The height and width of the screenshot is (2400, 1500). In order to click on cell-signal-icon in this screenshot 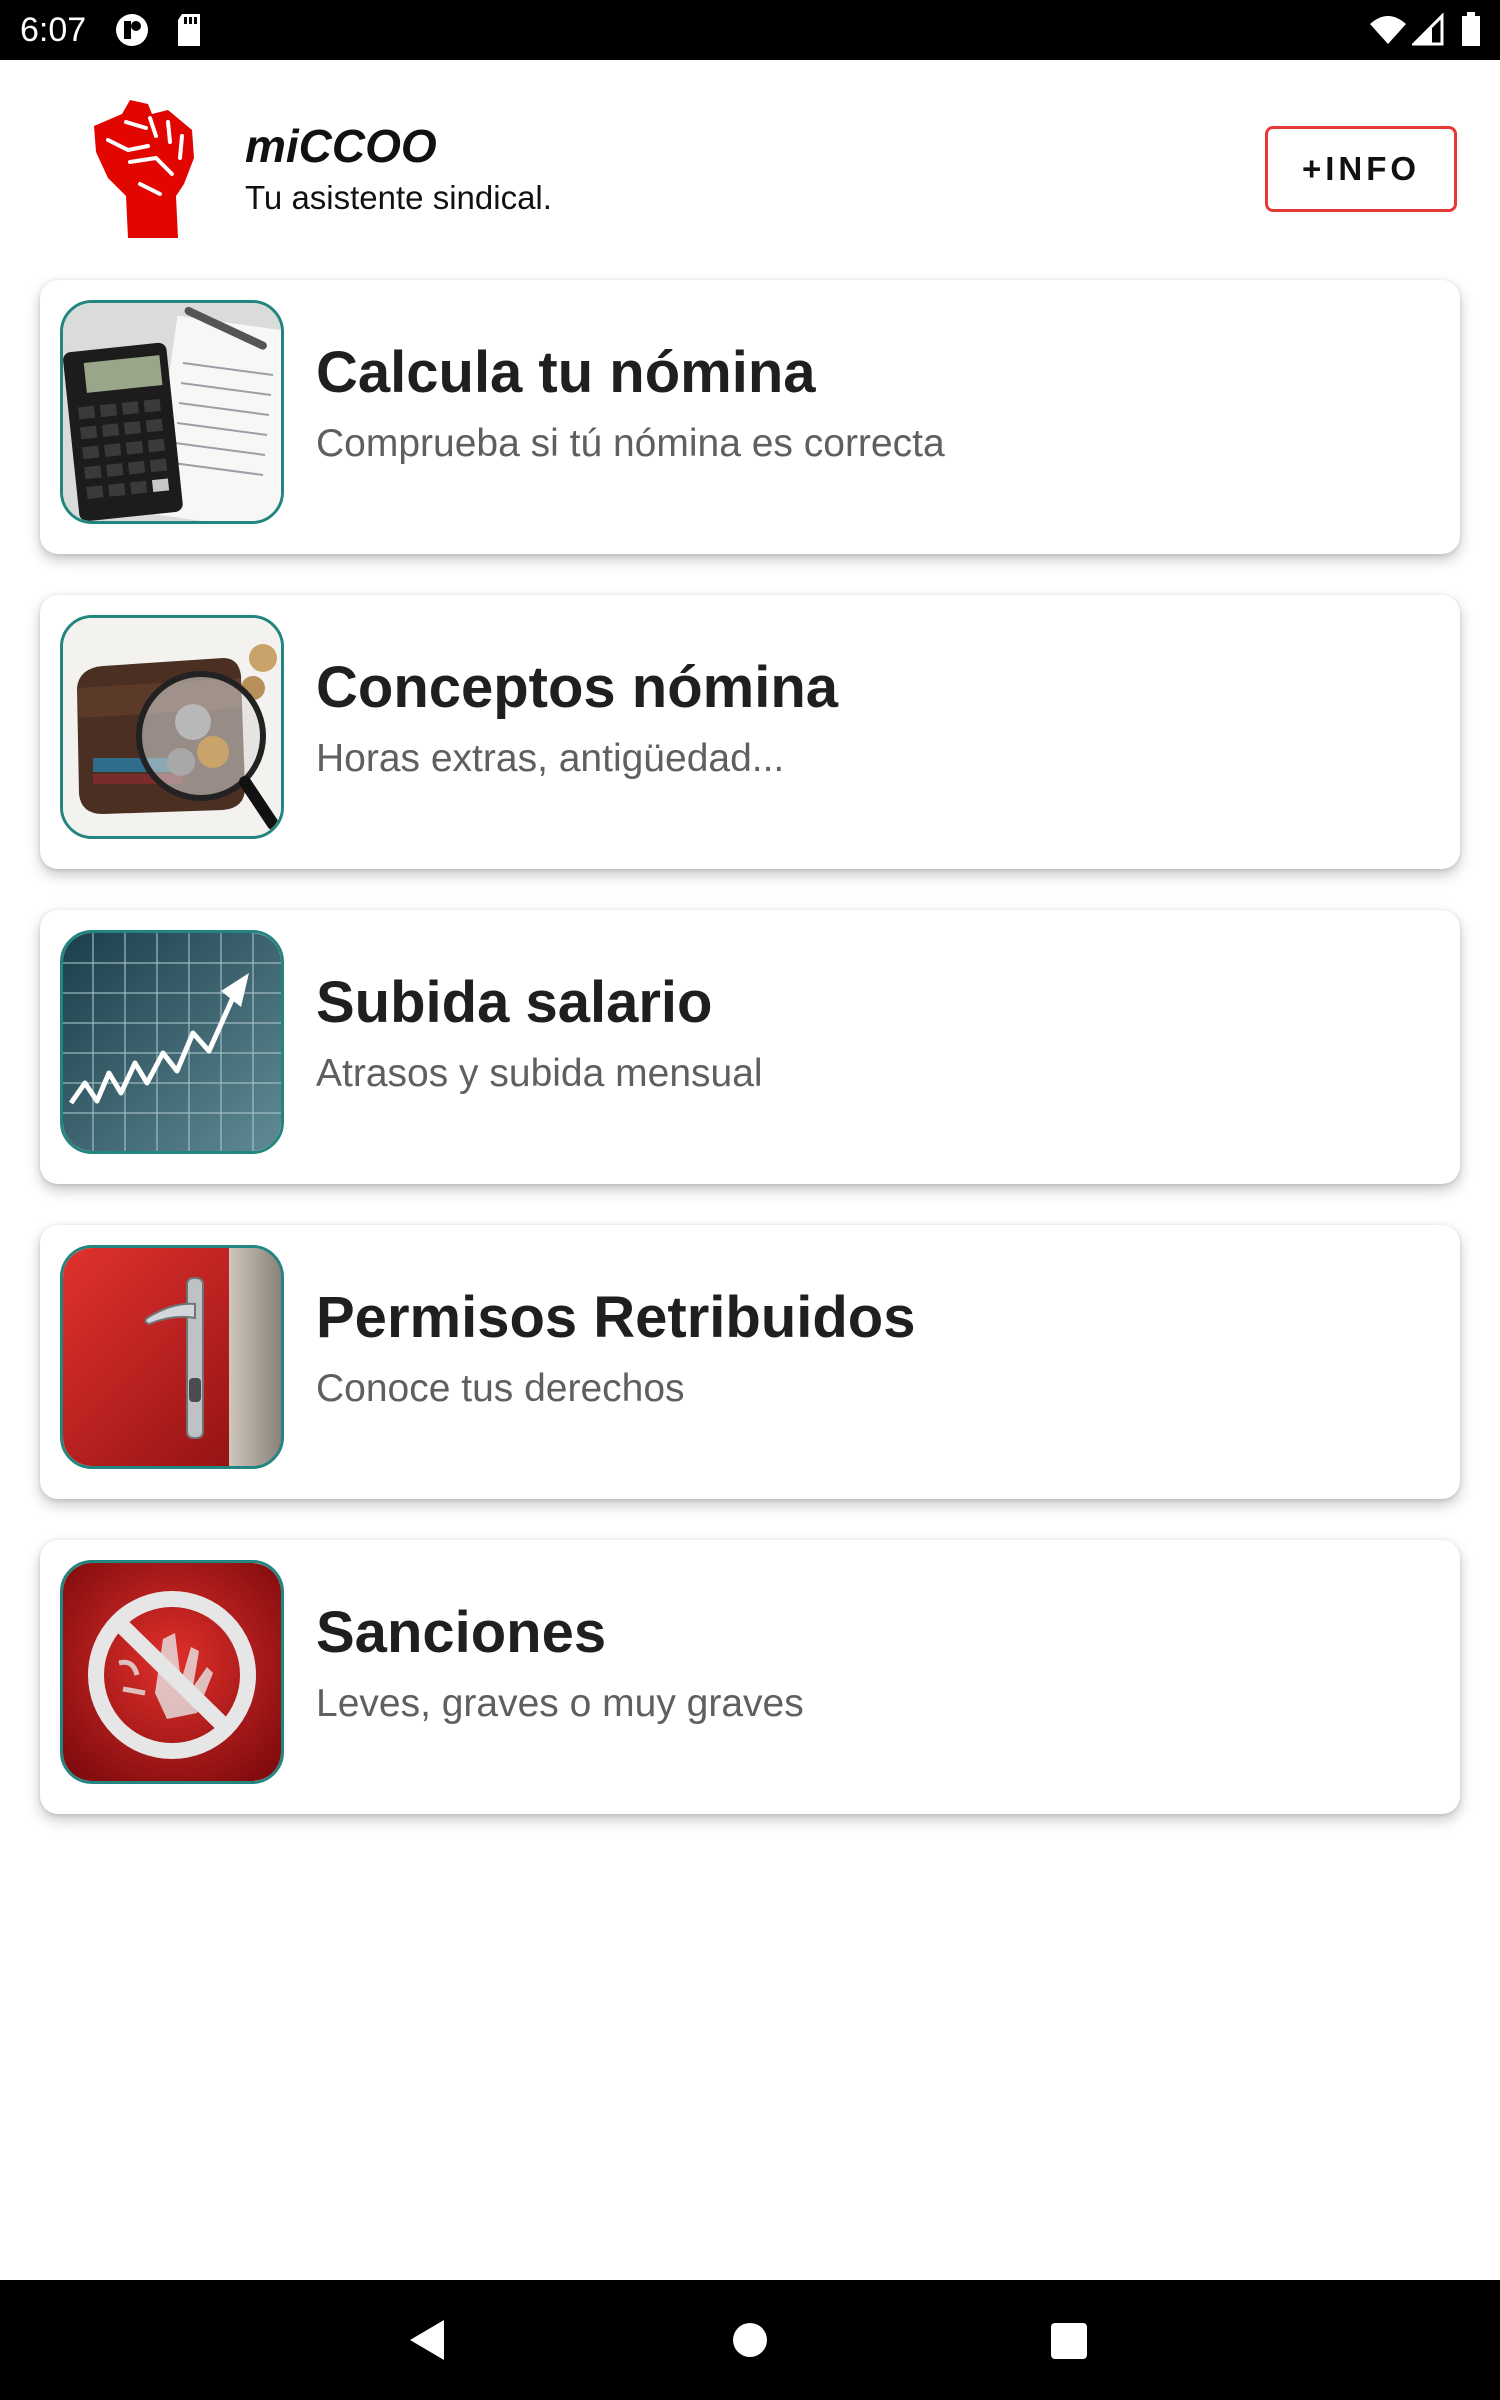, I will do `click(1428, 32)`.